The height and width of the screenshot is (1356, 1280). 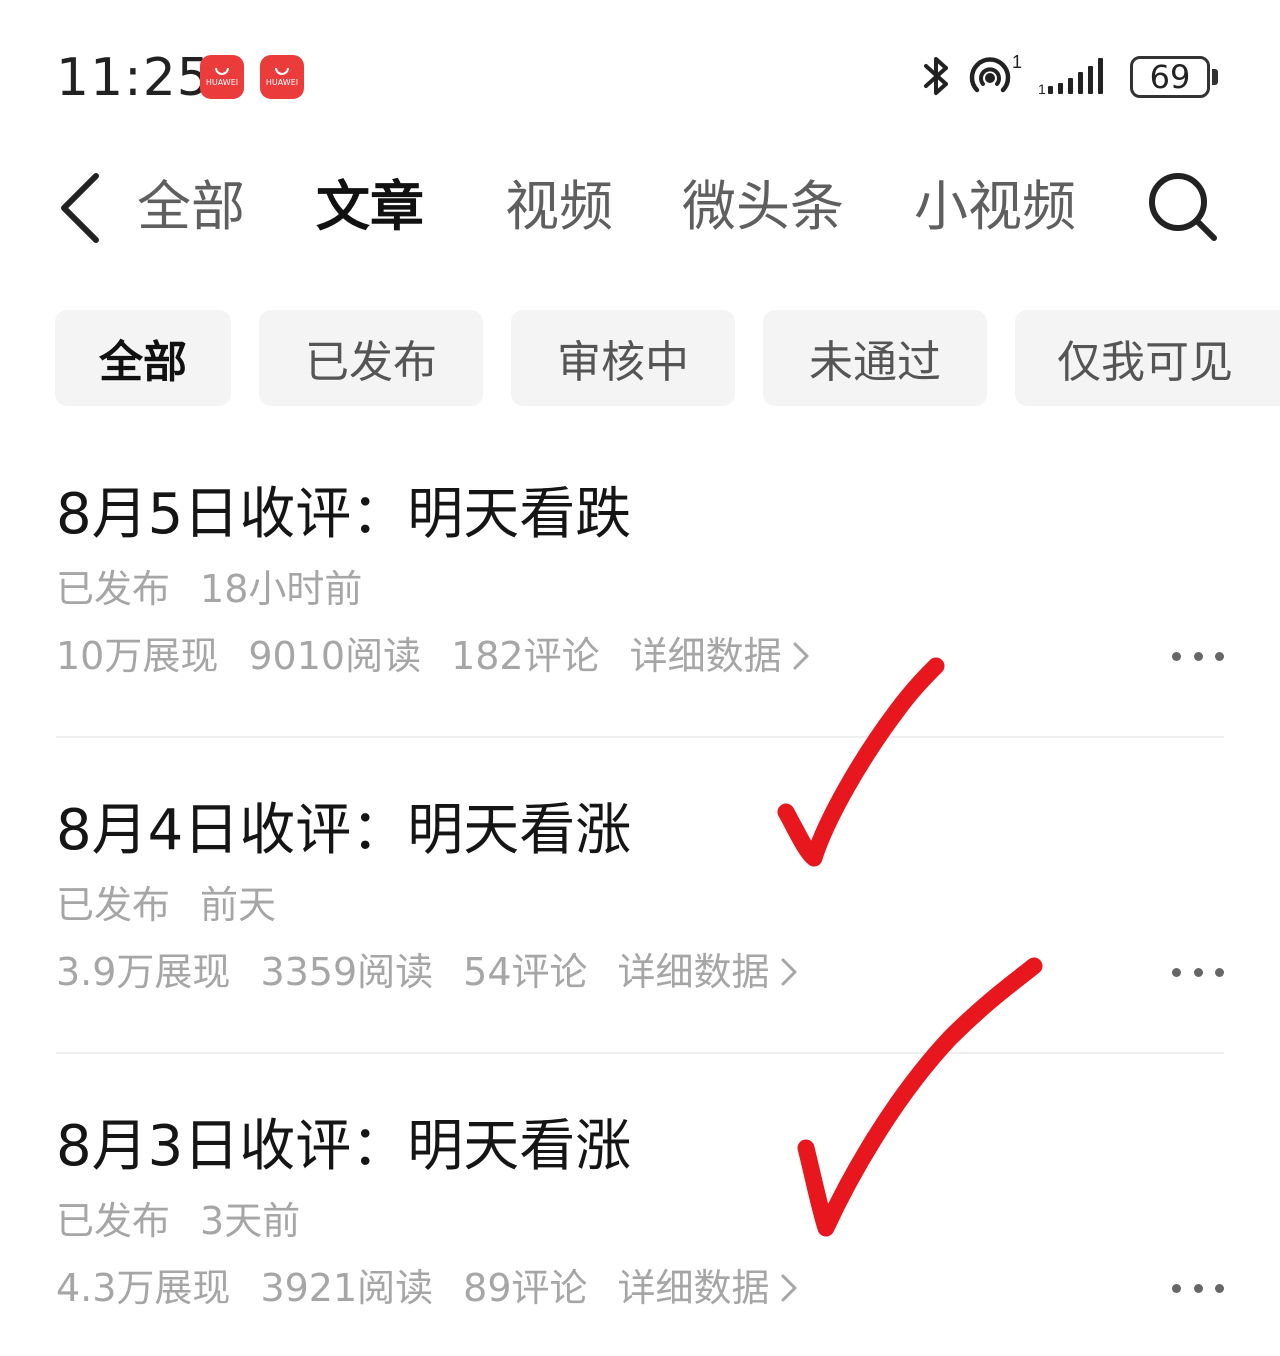 I want to click on tab-short-videos: 小视频, so click(x=995, y=207).